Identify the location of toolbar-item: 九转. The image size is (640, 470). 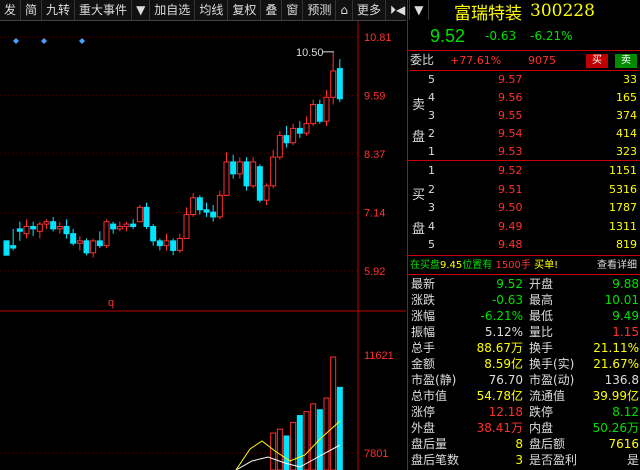
(59, 10).